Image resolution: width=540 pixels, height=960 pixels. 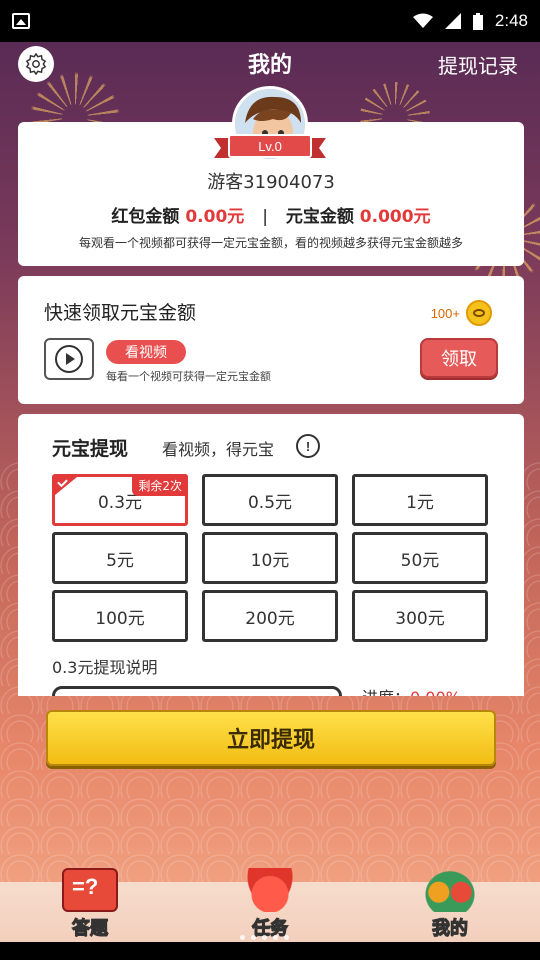 I want to click on amount-label: 5元, so click(x=120, y=560).